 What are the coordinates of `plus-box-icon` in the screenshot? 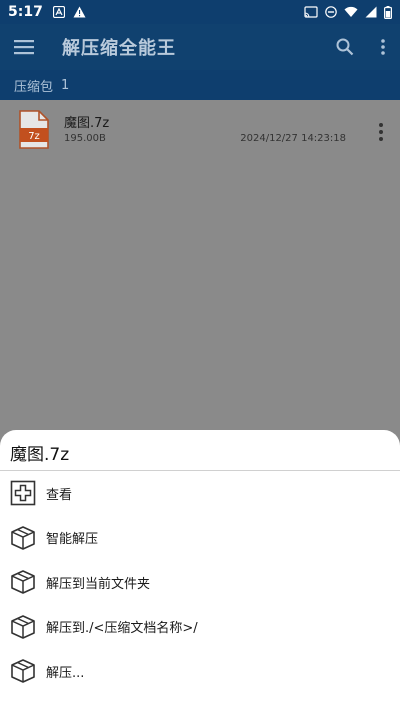 It's located at (23, 493).